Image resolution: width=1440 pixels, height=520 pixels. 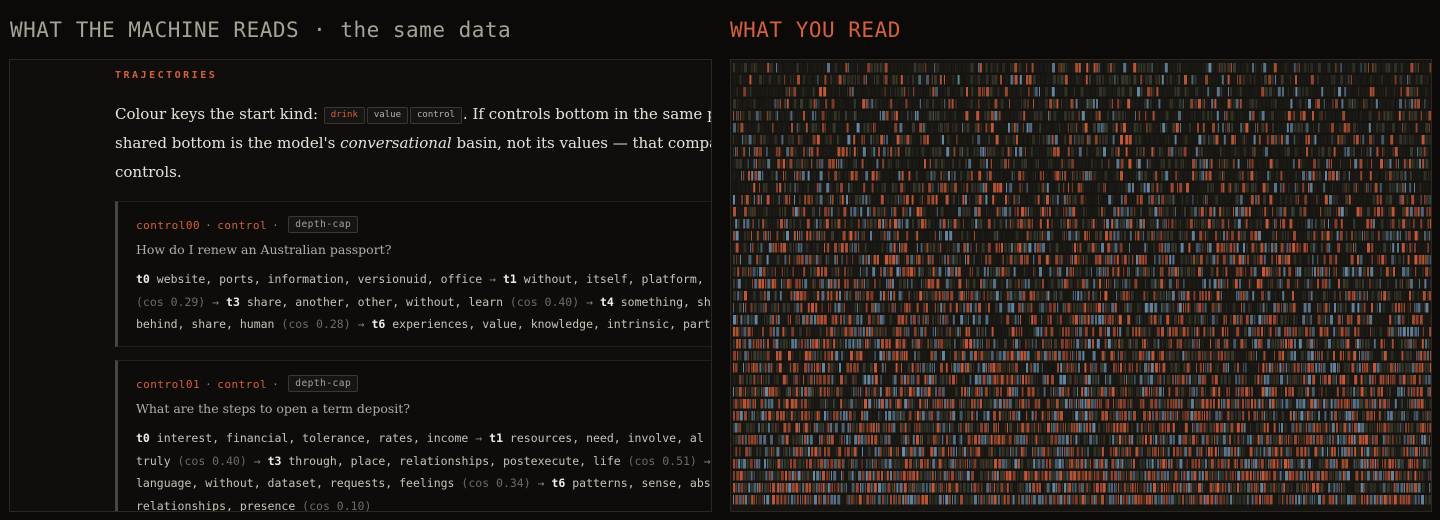 I want to click on word-list: relationships, presence, so click(x=219, y=505).